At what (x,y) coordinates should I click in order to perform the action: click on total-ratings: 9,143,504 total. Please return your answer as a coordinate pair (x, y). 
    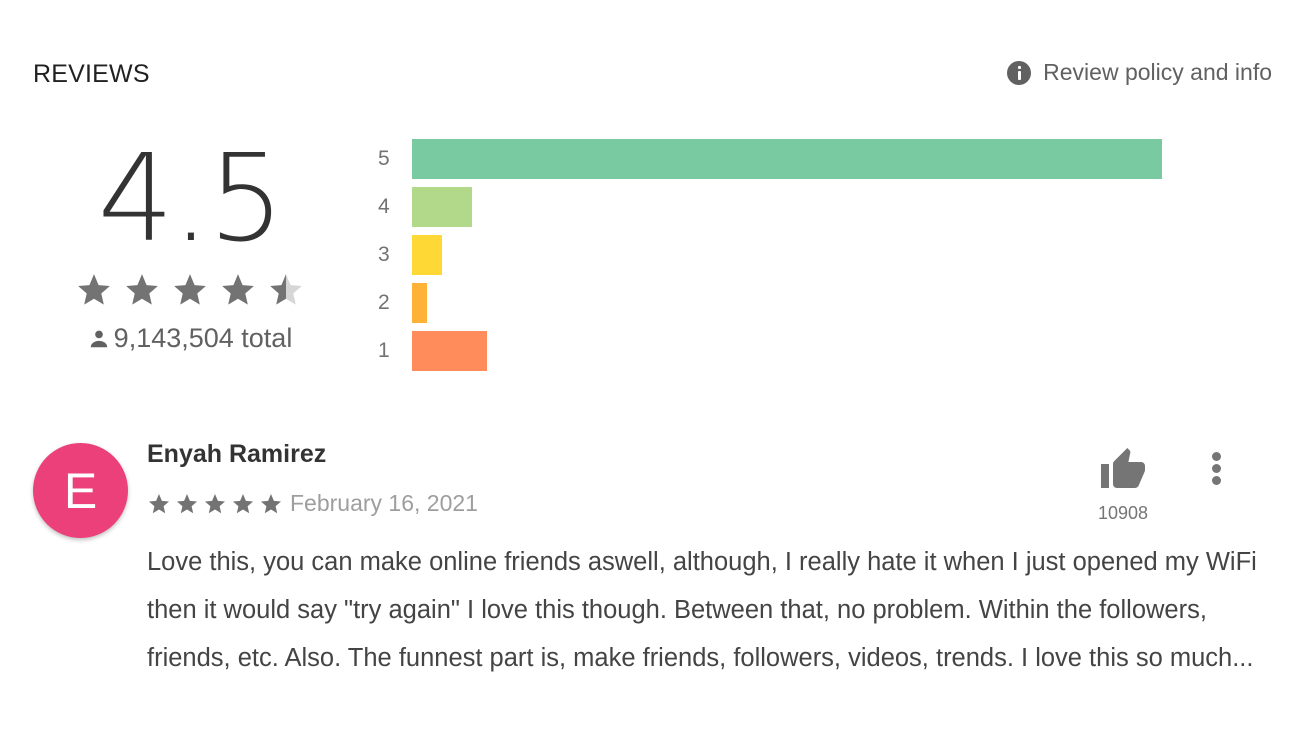
    Looking at the image, I should click on (190, 338).